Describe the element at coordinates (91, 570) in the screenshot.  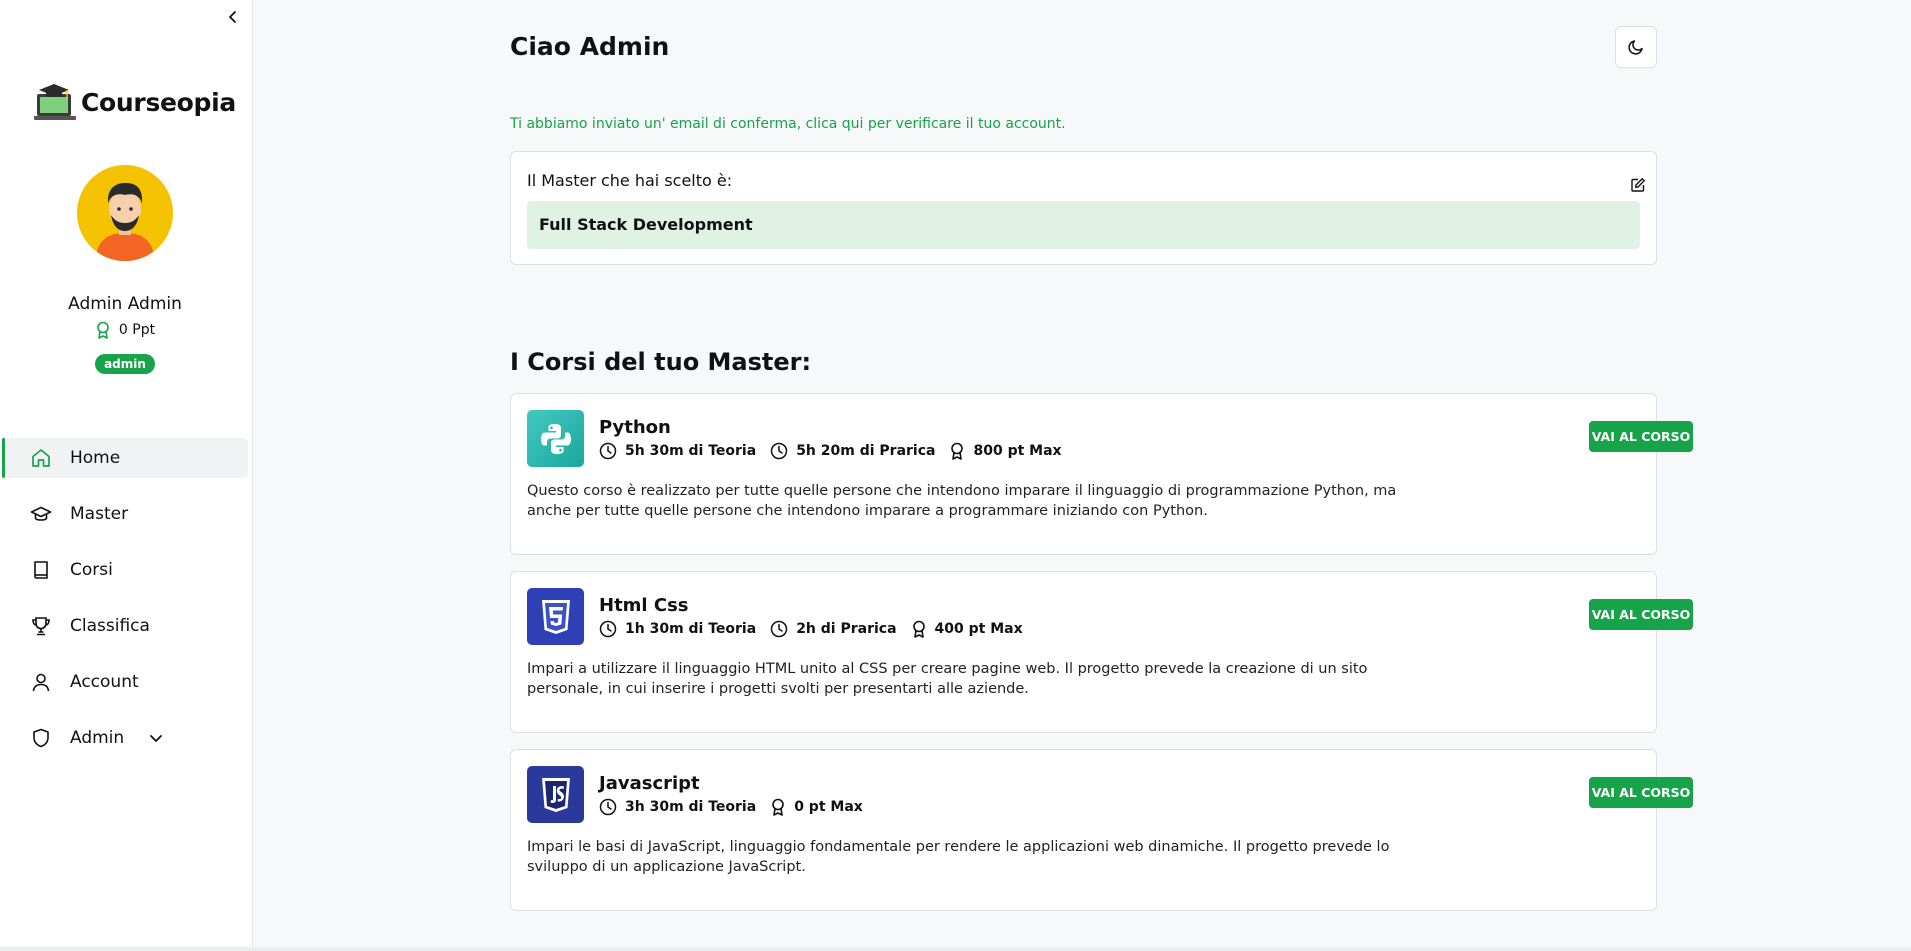
I see `sidebar-item-label: Corsi` at that location.